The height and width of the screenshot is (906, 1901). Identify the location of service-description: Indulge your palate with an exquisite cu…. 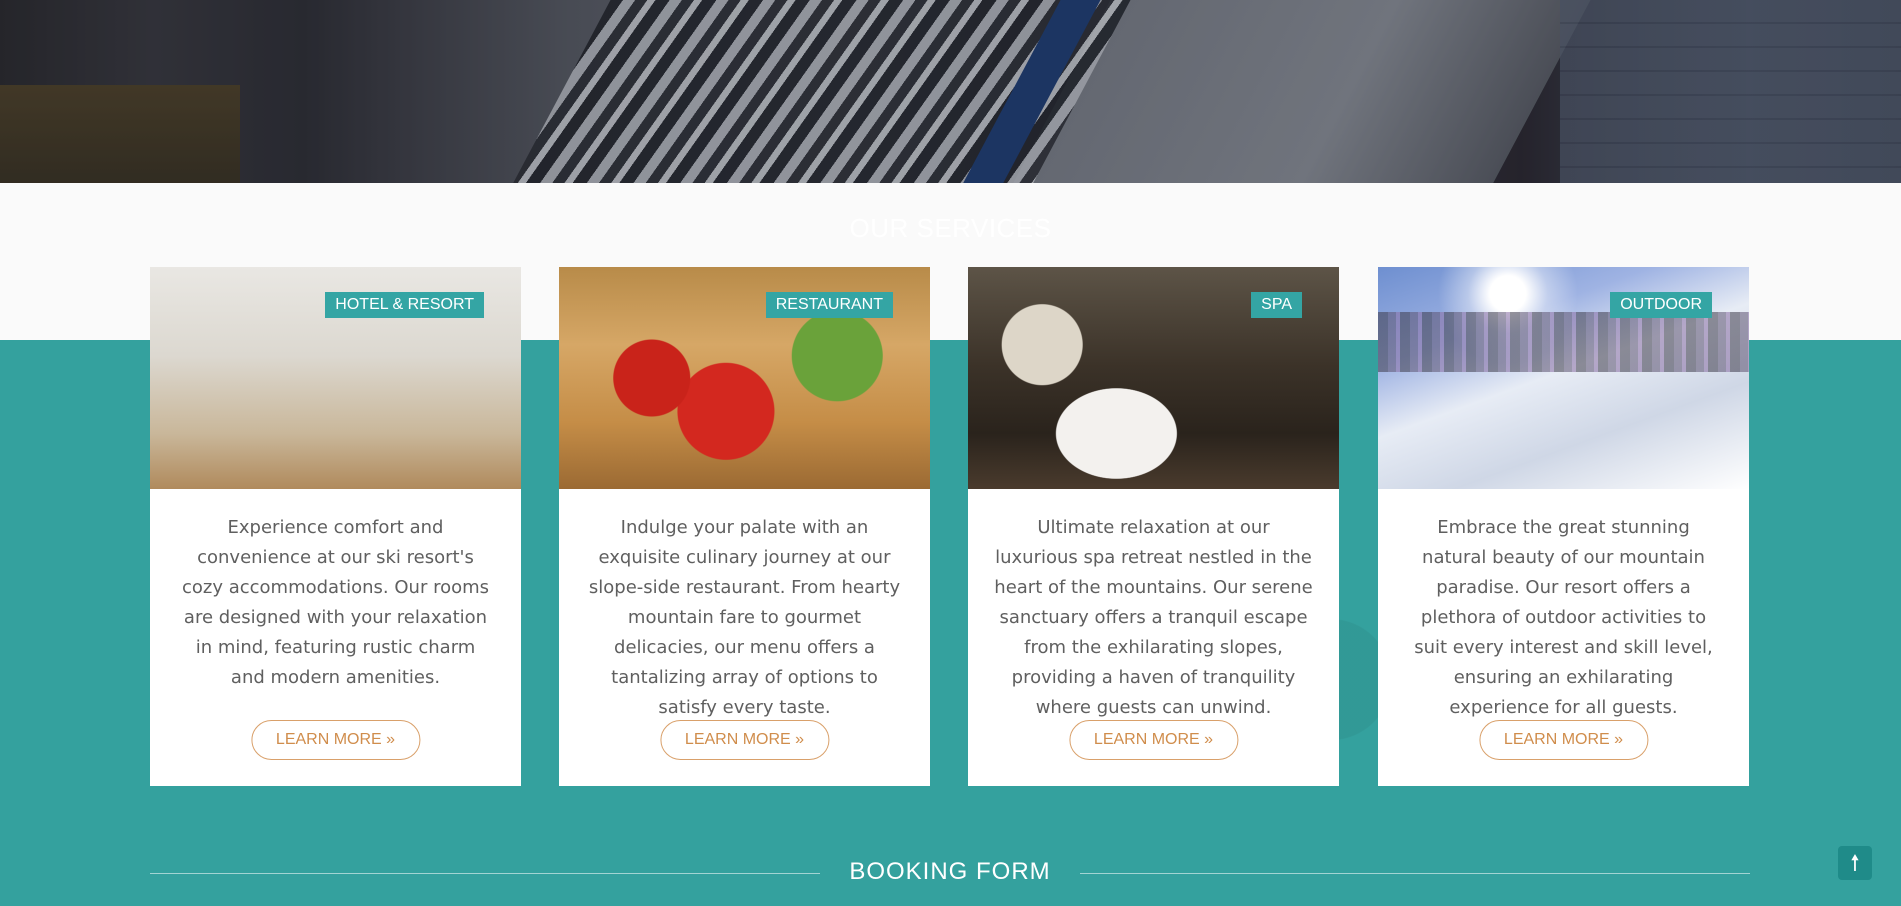
(744, 617).